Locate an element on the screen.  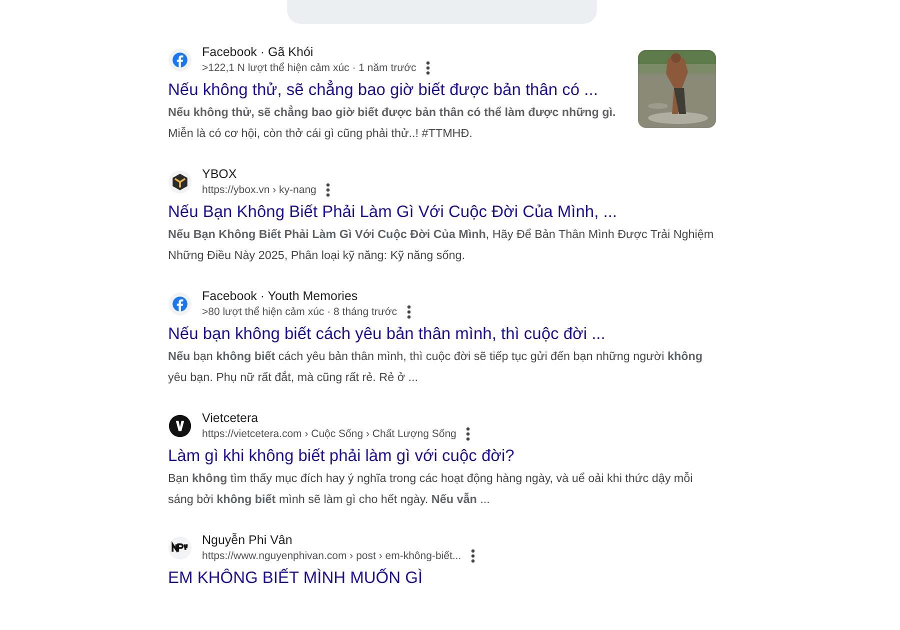
v-logo-icon is located at coordinates (180, 426).